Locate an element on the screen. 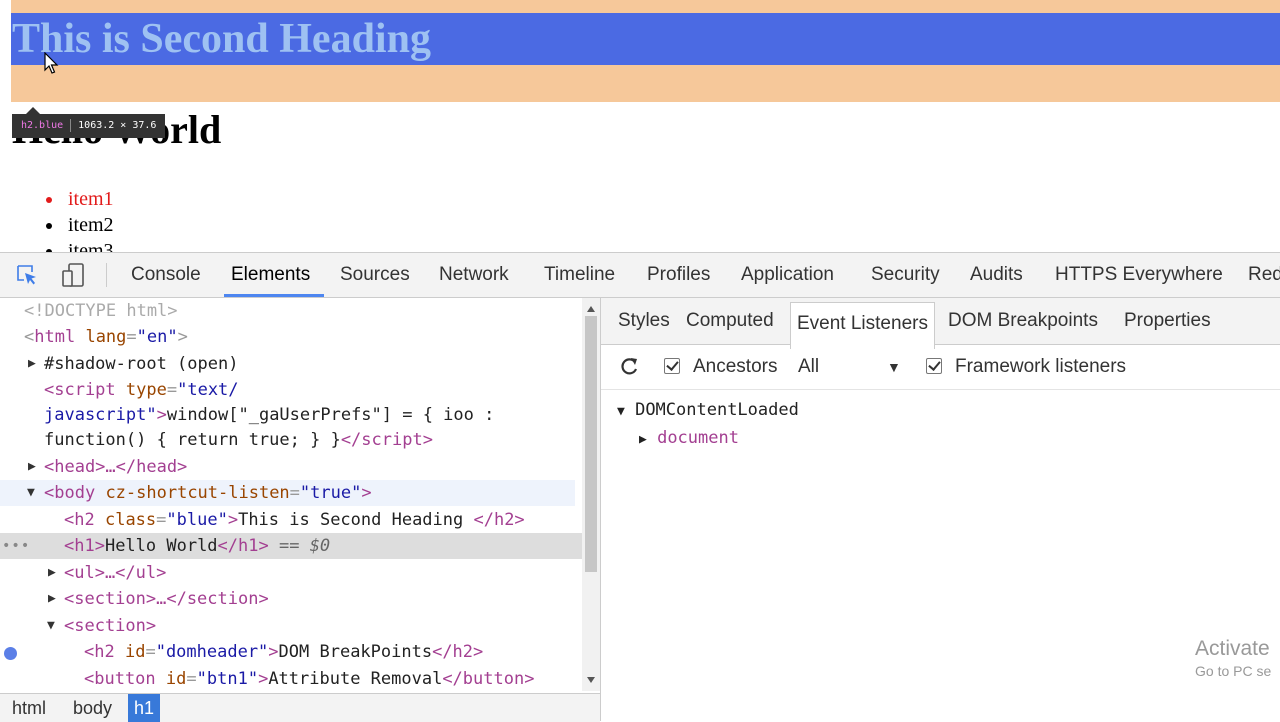 The height and width of the screenshot is (722, 1280). more-options-icon: ••• is located at coordinates (16, 546).